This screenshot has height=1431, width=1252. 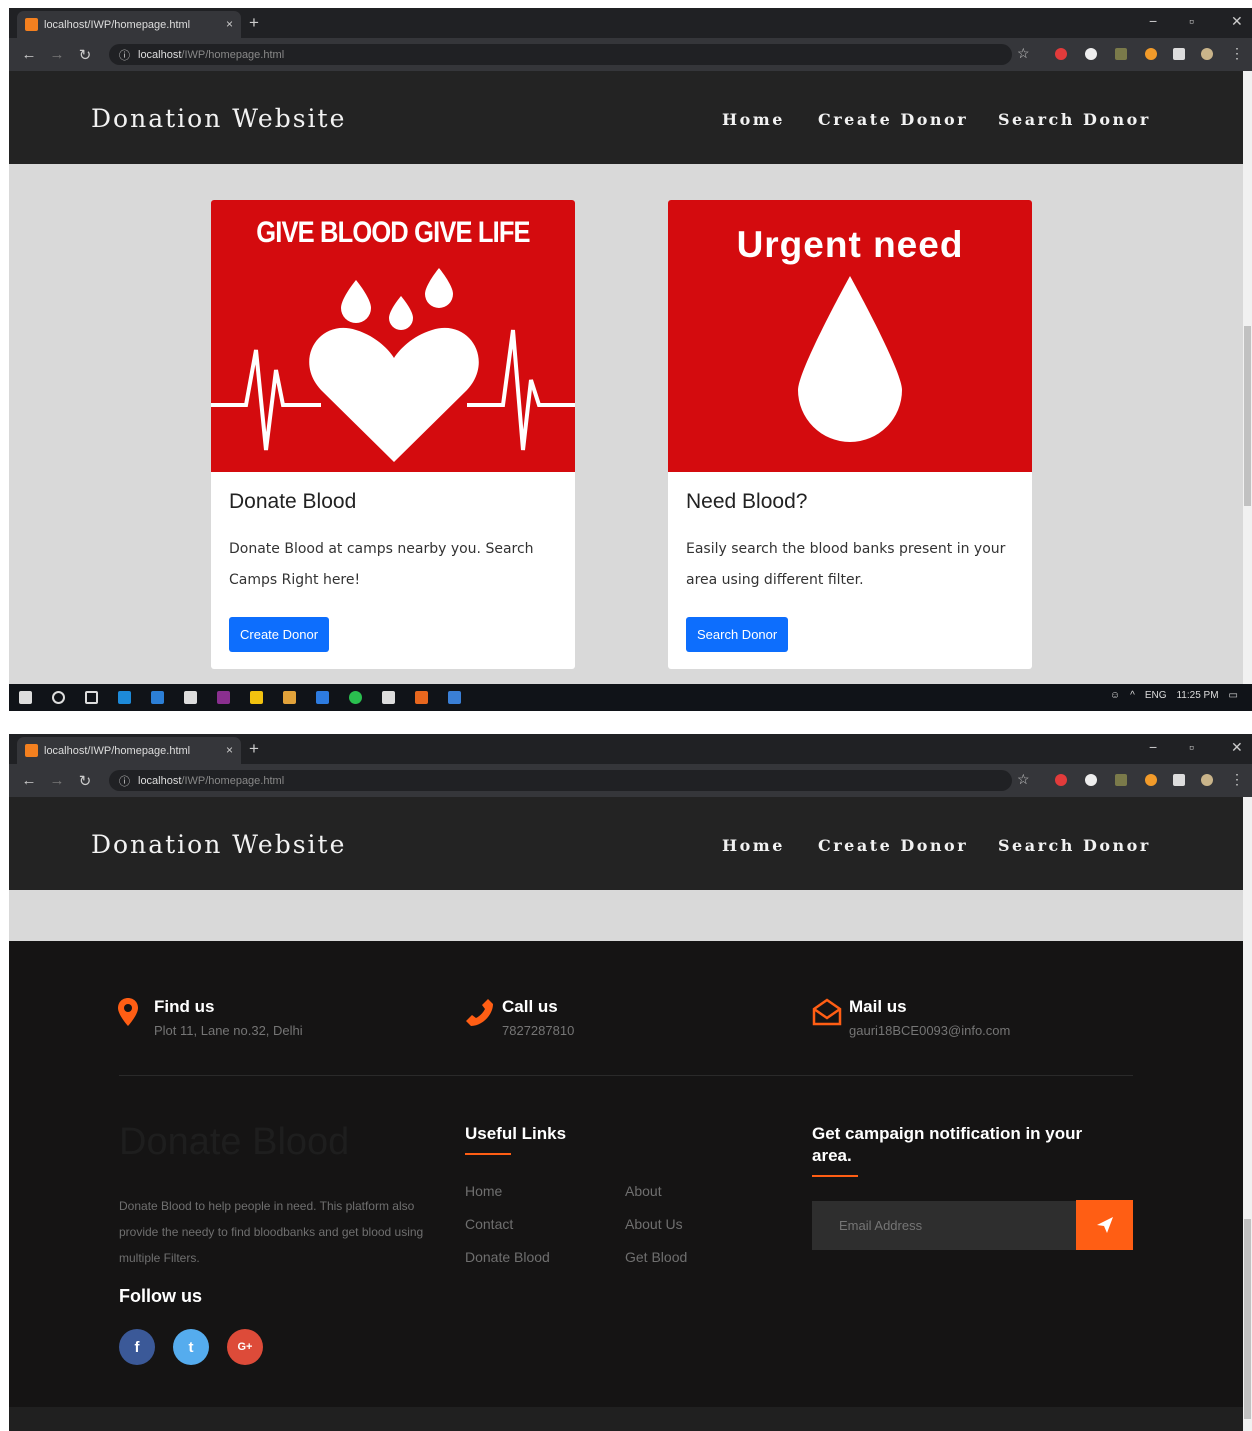 What do you see at coordinates (747, 501) in the screenshot?
I see `card-title: Need Blood?` at bounding box center [747, 501].